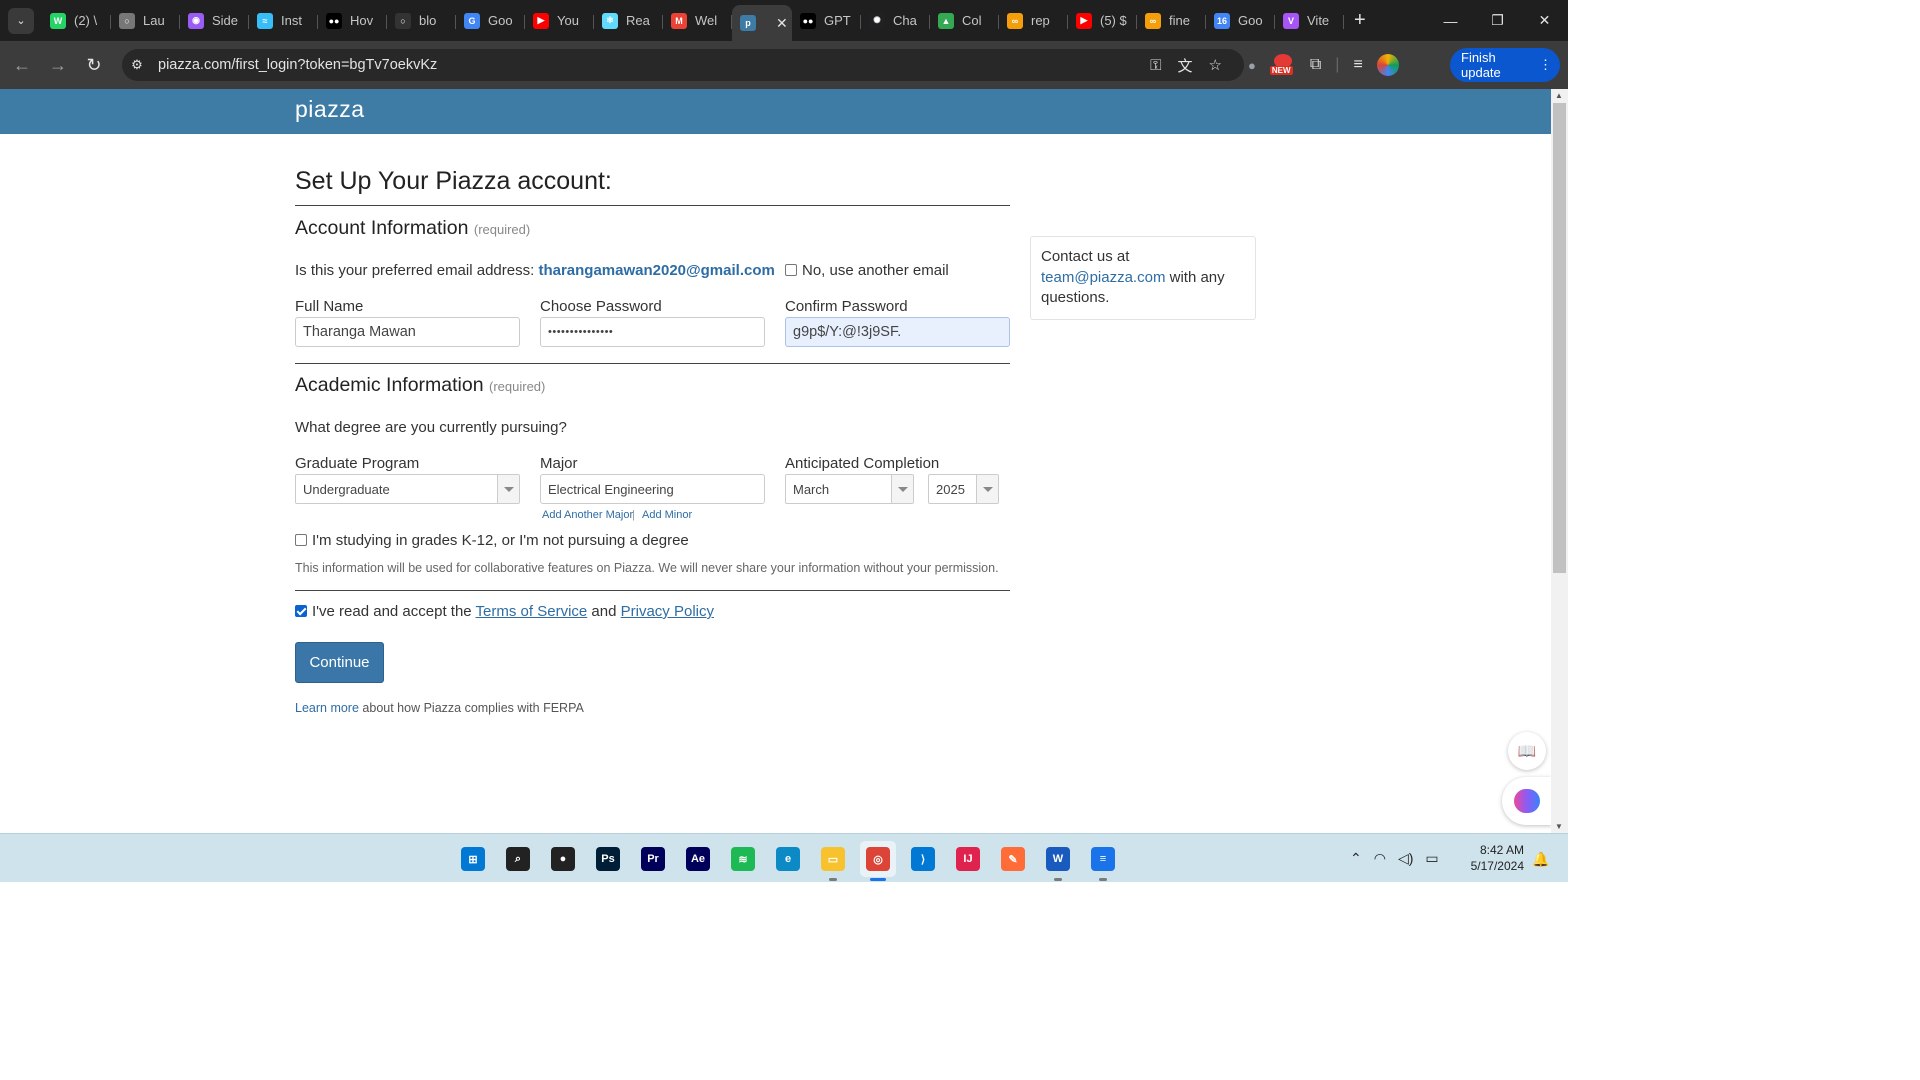  I want to click on new-tab-button: +, so click(1360, 20).